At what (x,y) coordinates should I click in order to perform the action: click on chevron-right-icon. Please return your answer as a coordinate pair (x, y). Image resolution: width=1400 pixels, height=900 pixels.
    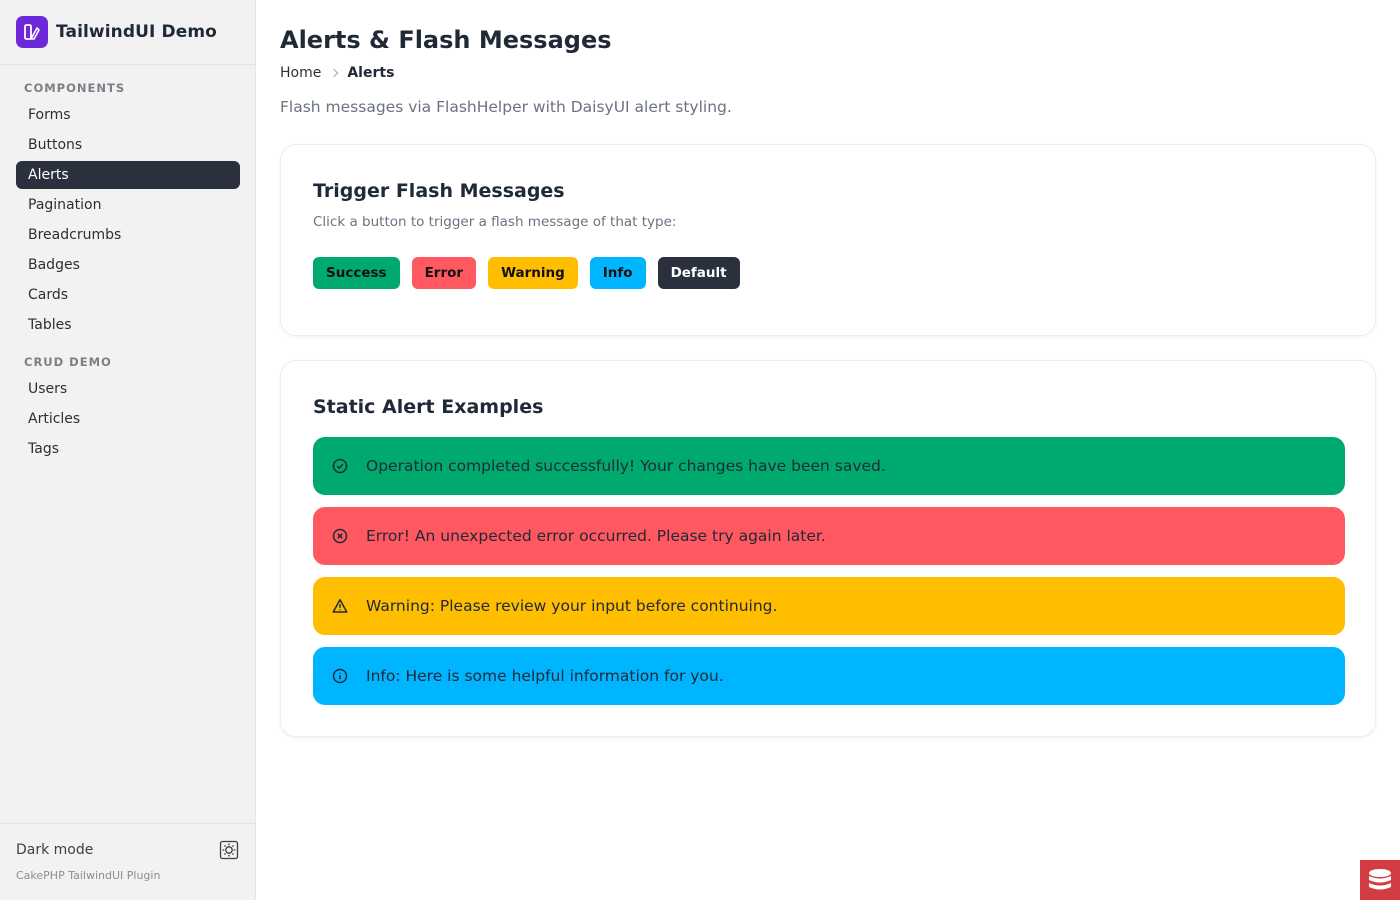
    Looking at the image, I should click on (334, 73).